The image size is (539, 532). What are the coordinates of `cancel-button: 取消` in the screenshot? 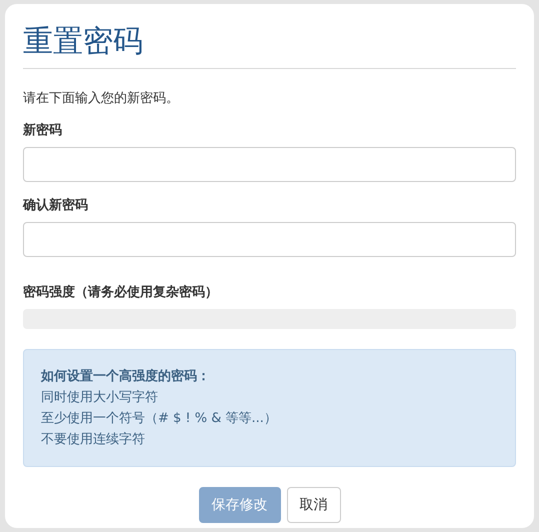 It's located at (313, 505).